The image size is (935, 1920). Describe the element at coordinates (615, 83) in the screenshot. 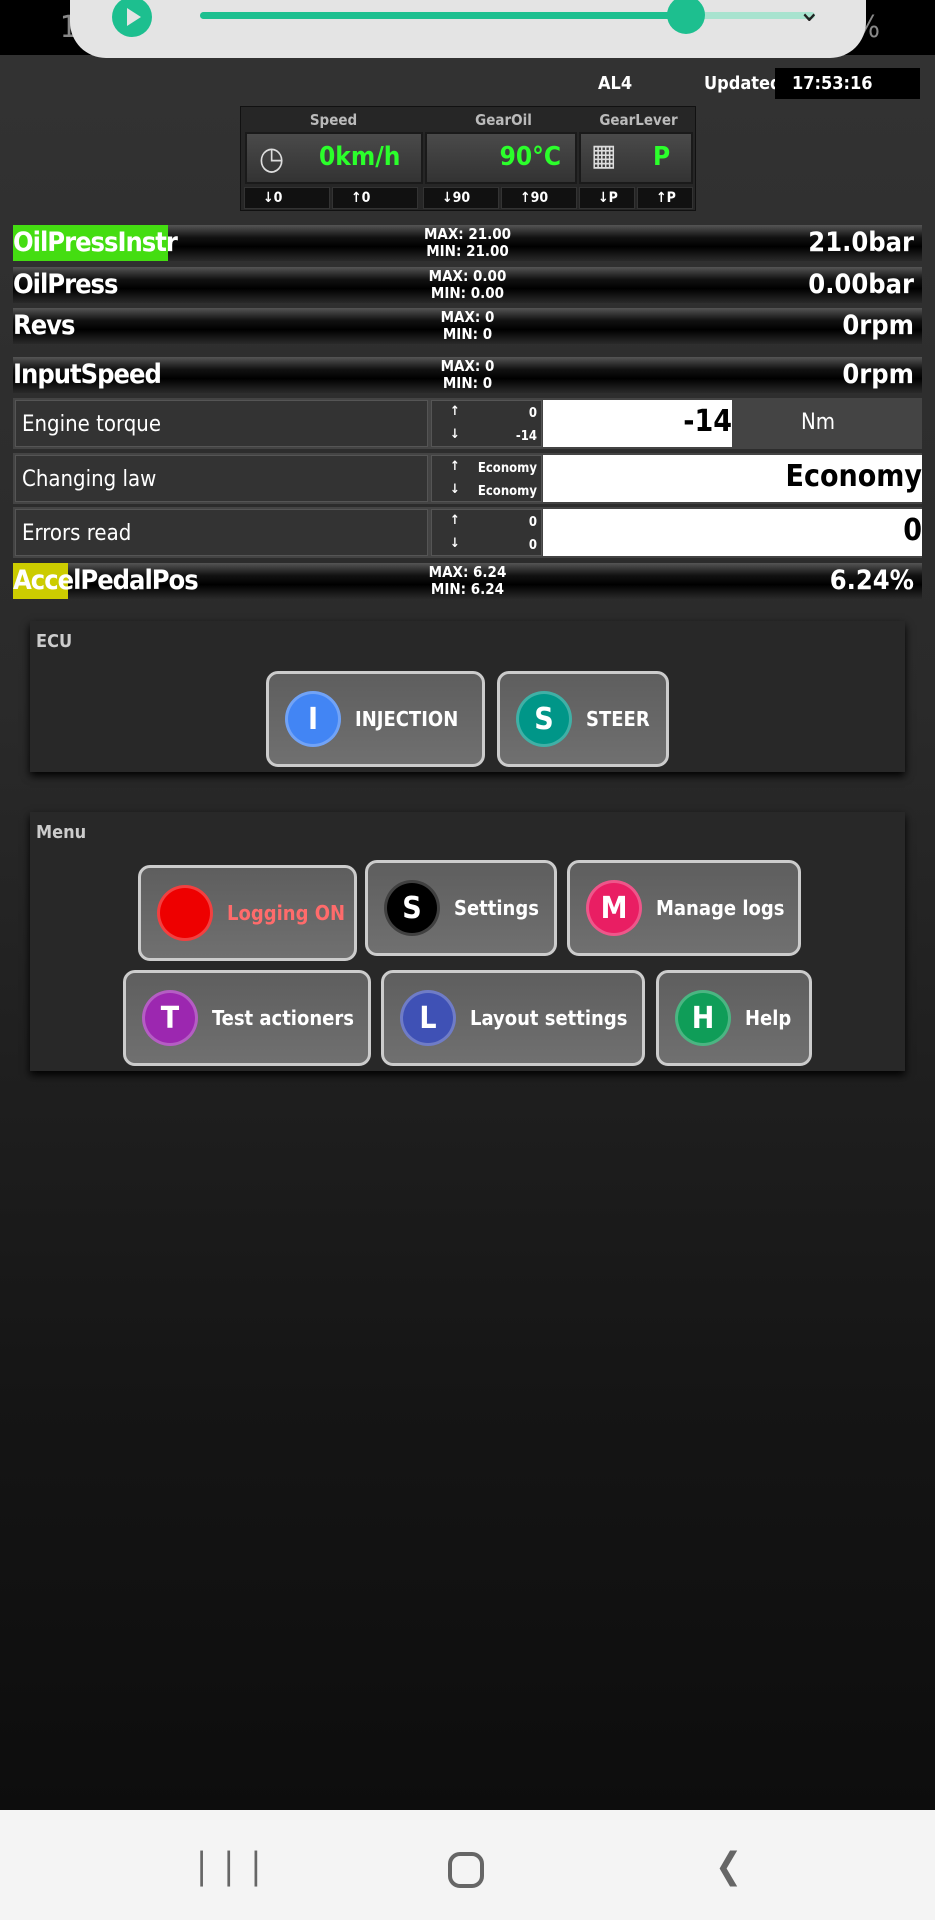

I see `model-label: AL4` at that location.